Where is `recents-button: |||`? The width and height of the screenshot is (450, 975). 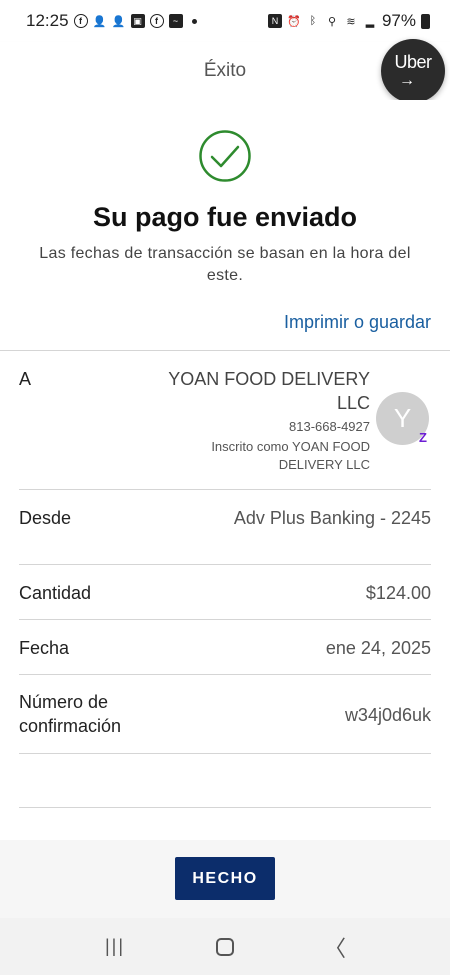 recents-button: ||| is located at coordinates (115, 947).